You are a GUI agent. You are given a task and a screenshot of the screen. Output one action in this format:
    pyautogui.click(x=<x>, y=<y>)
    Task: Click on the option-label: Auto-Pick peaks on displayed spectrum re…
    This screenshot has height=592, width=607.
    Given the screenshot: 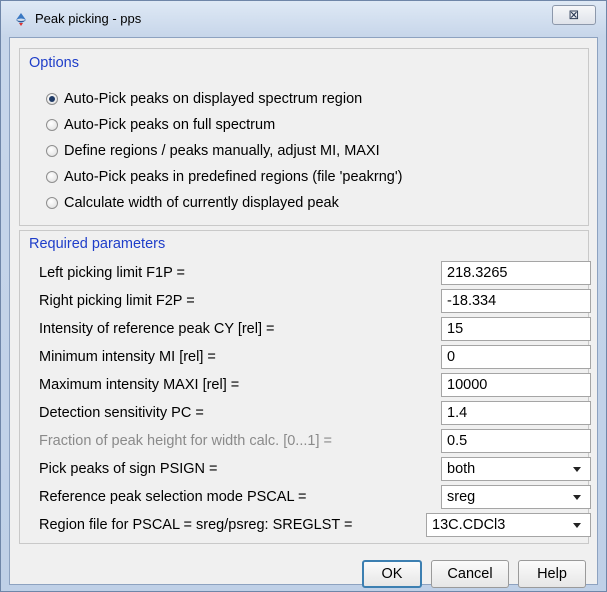 What is the action you would take?
    pyautogui.click(x=213, y=99)
    